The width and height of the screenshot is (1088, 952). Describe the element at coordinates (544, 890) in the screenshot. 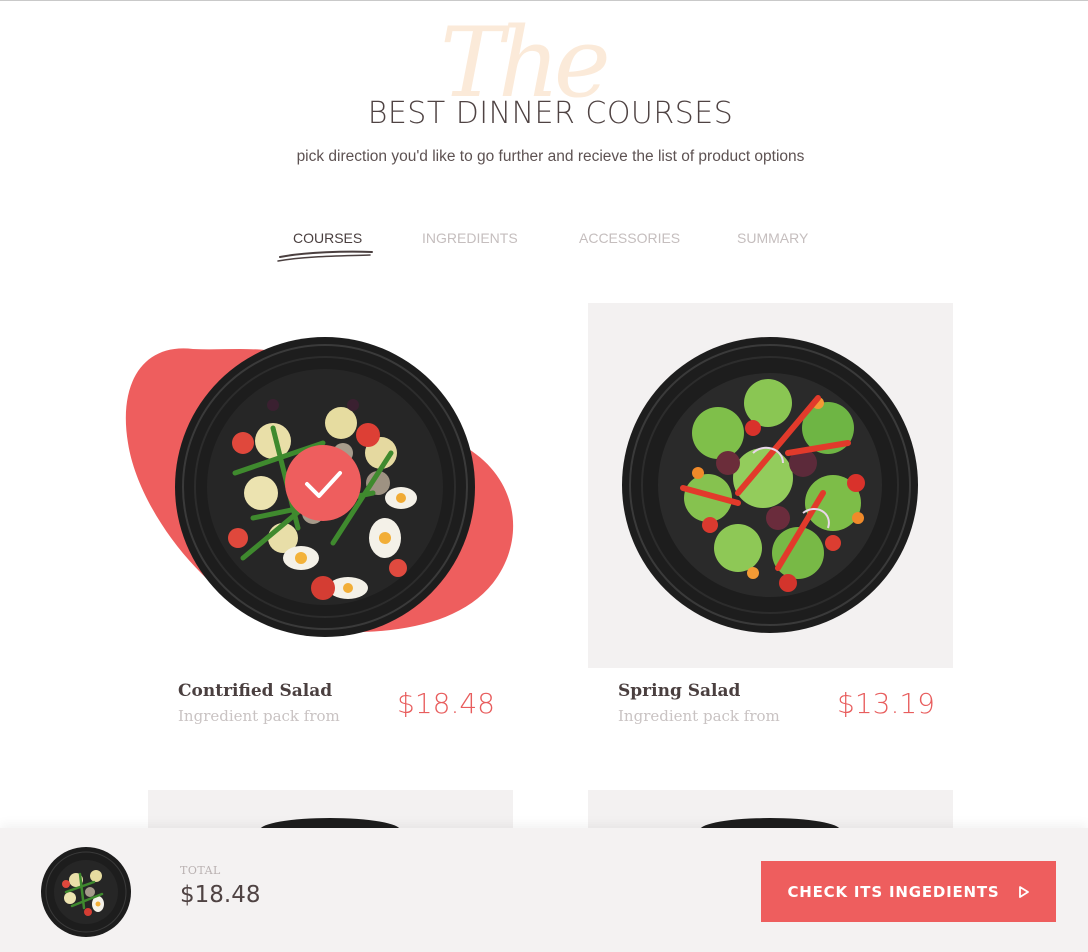

I see `order-summary-bar: TOTAL $18.48 CHECK ITS INGEDIENTS` at that location.